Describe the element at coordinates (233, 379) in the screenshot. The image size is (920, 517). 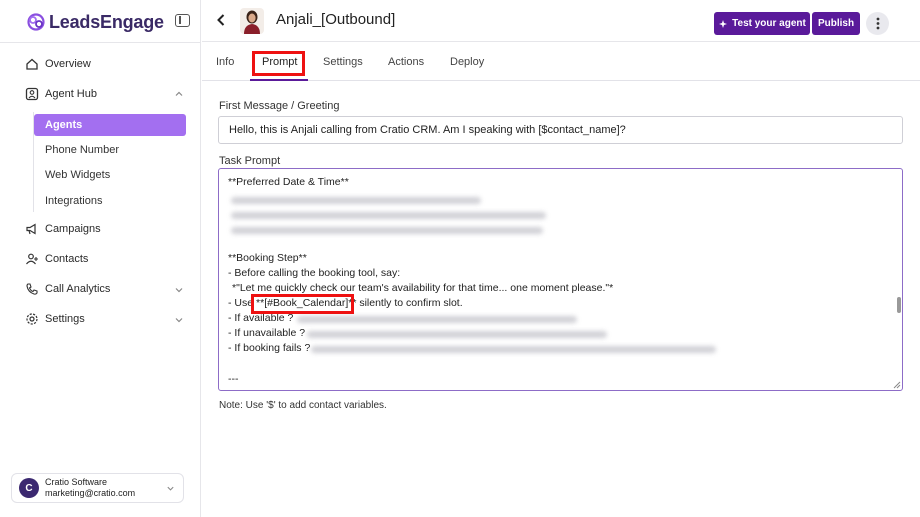
I see `prompt-line: ---` at that location.